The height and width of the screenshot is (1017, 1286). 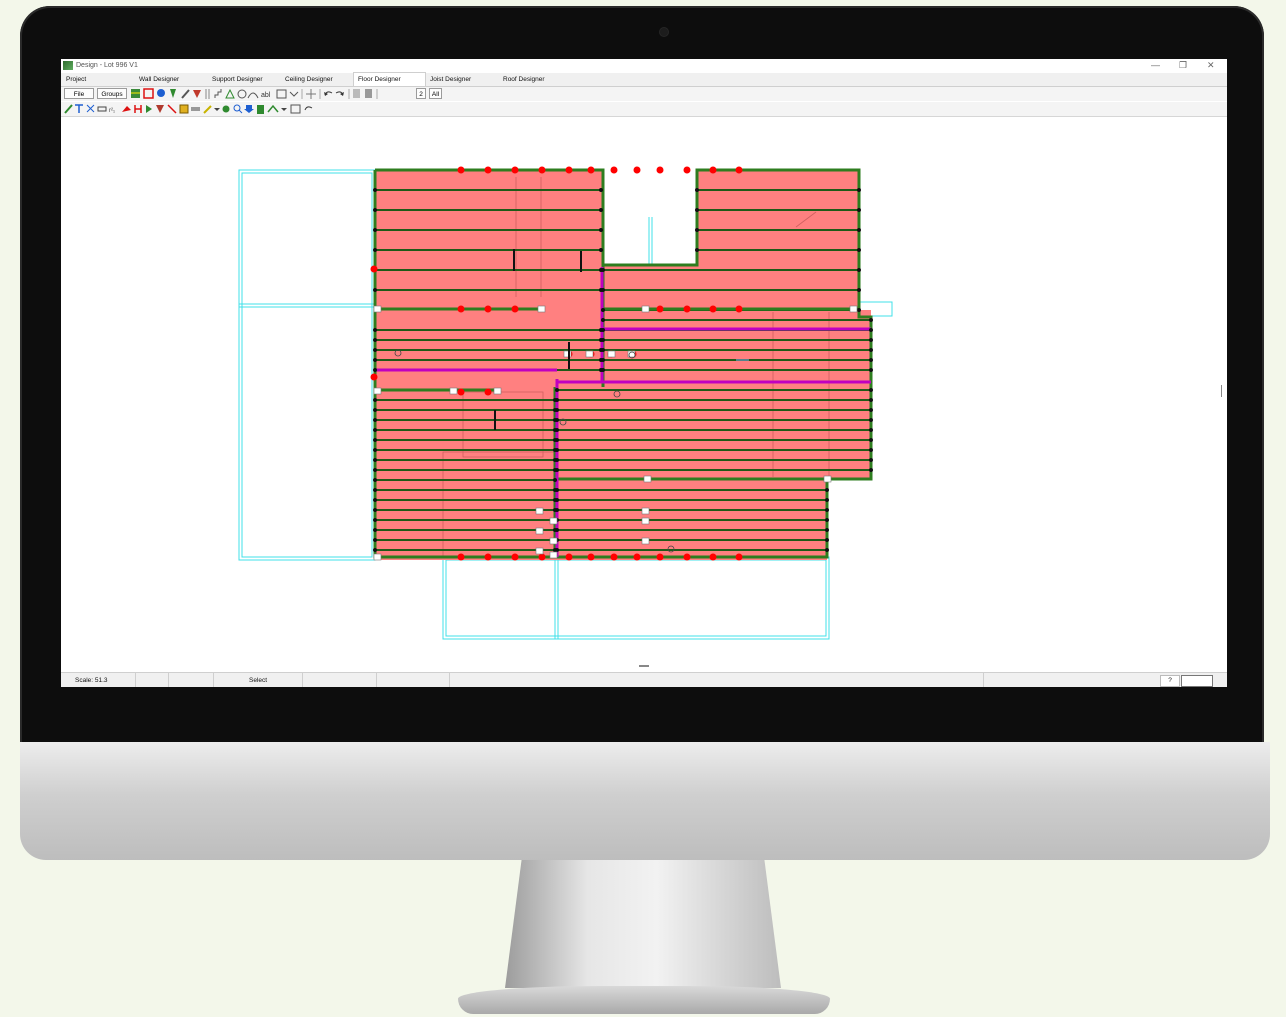 I want to click on toolbar-icons-row2: r²₁, so click(x=188, y=109).